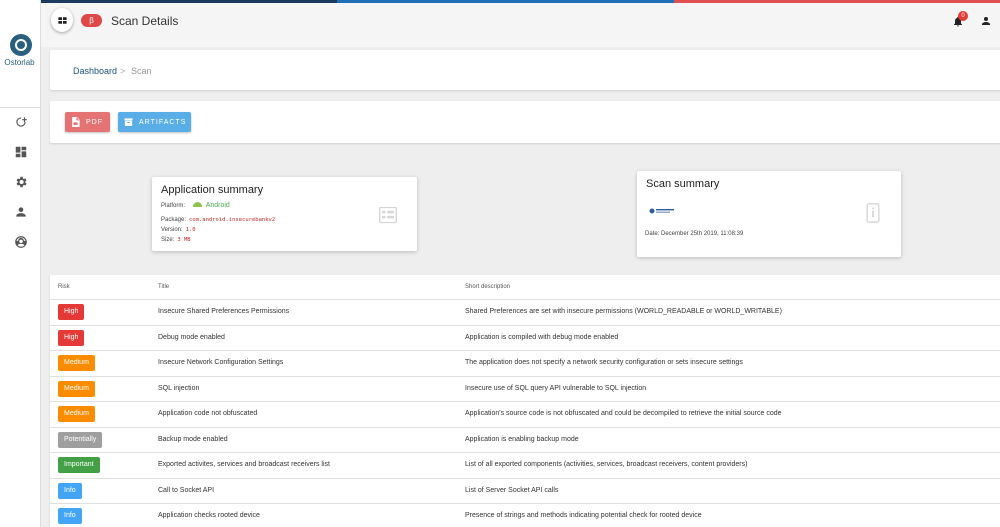 Image resolution: width=1000 pixels, height=527 pixels. What do you see at coordinates (164, 287) in the screenshot?
I see `header-title: Title` at bounding box center [164, 287].